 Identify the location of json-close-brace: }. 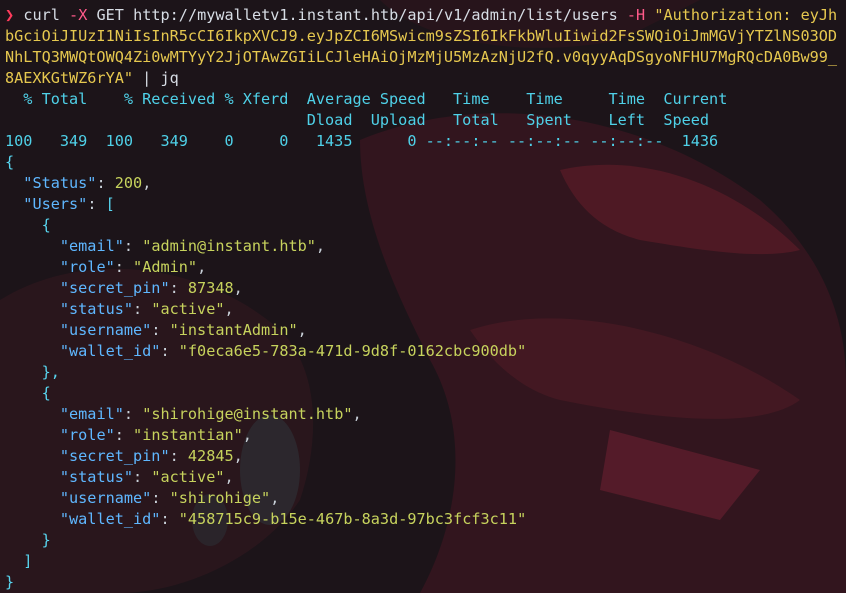
(10, 582).